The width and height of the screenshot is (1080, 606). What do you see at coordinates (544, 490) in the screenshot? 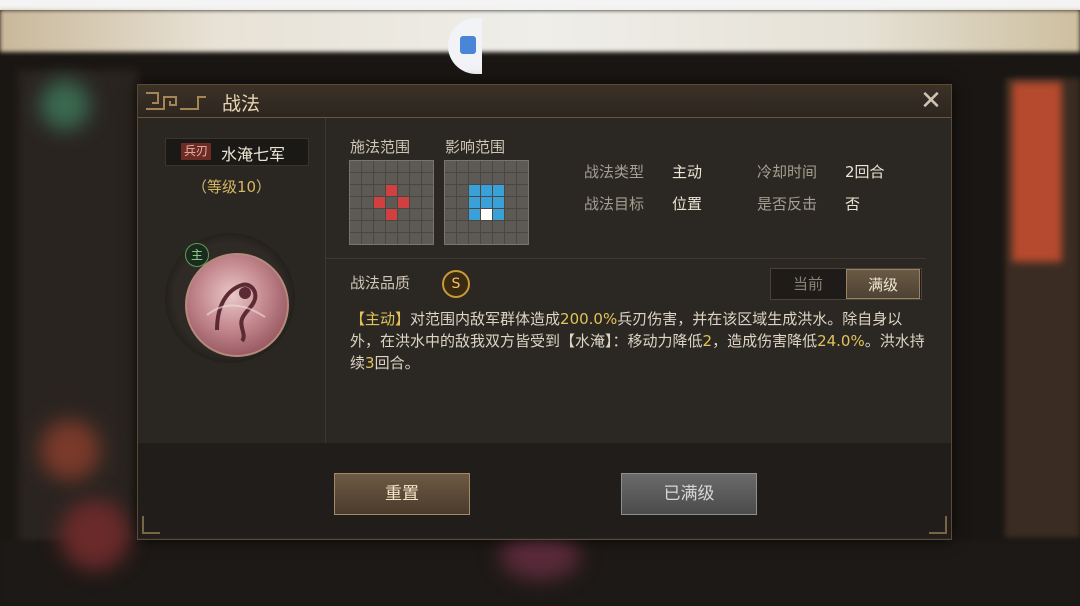
I see `dialog-footer: 重置 已满级` at bounding box center [544, 490].